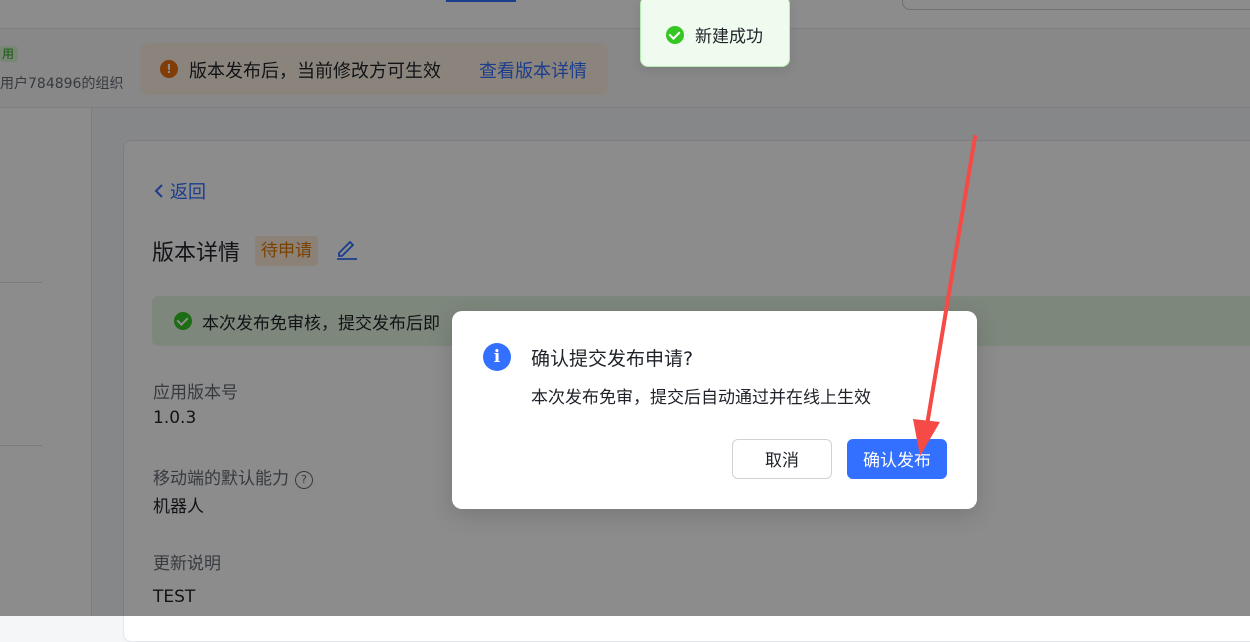 This screenshot has width=1250, height=642. I want to click on check-circle-icon, so click(675, 35).